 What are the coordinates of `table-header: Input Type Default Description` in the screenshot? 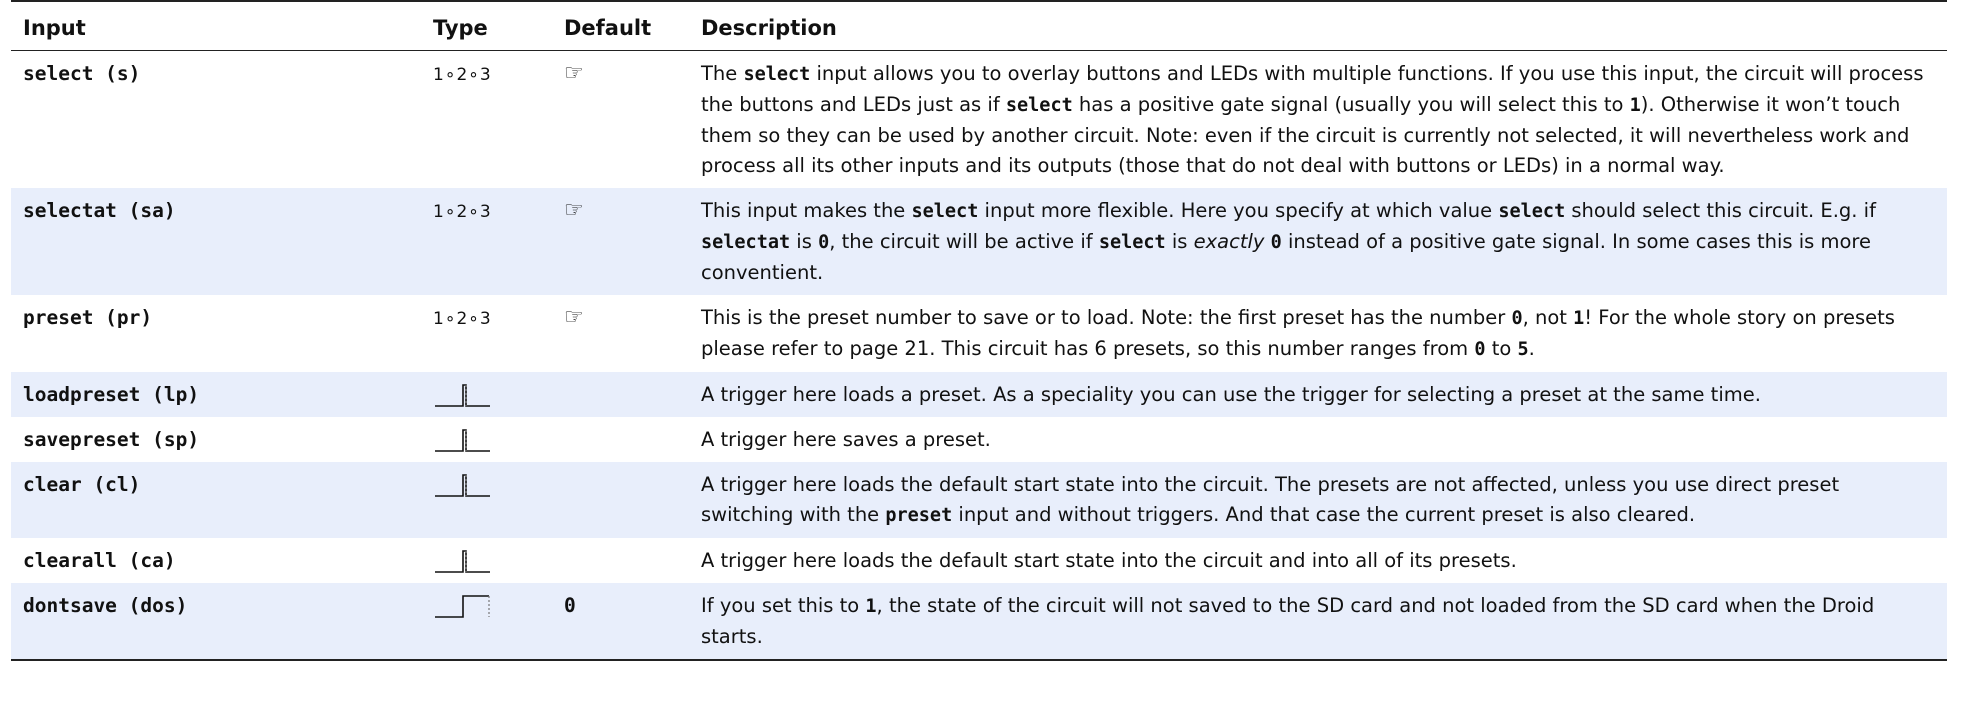 It's located at (979, 25).